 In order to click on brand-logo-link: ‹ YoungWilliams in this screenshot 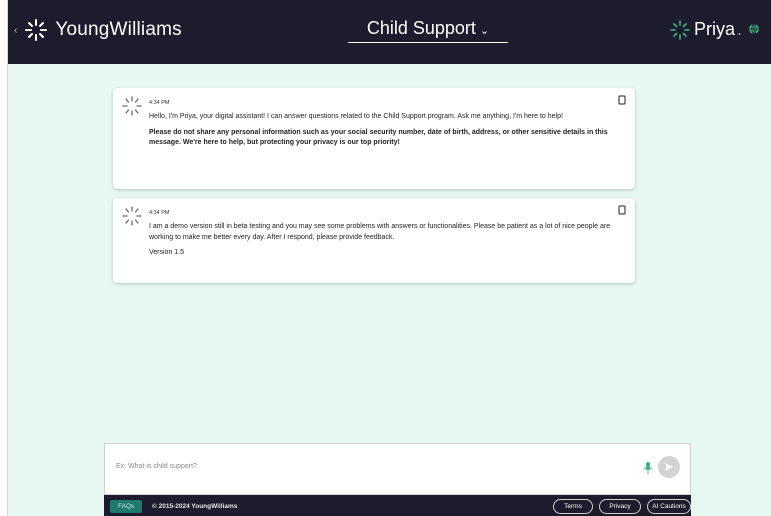, I will do `click(98, 30)`.